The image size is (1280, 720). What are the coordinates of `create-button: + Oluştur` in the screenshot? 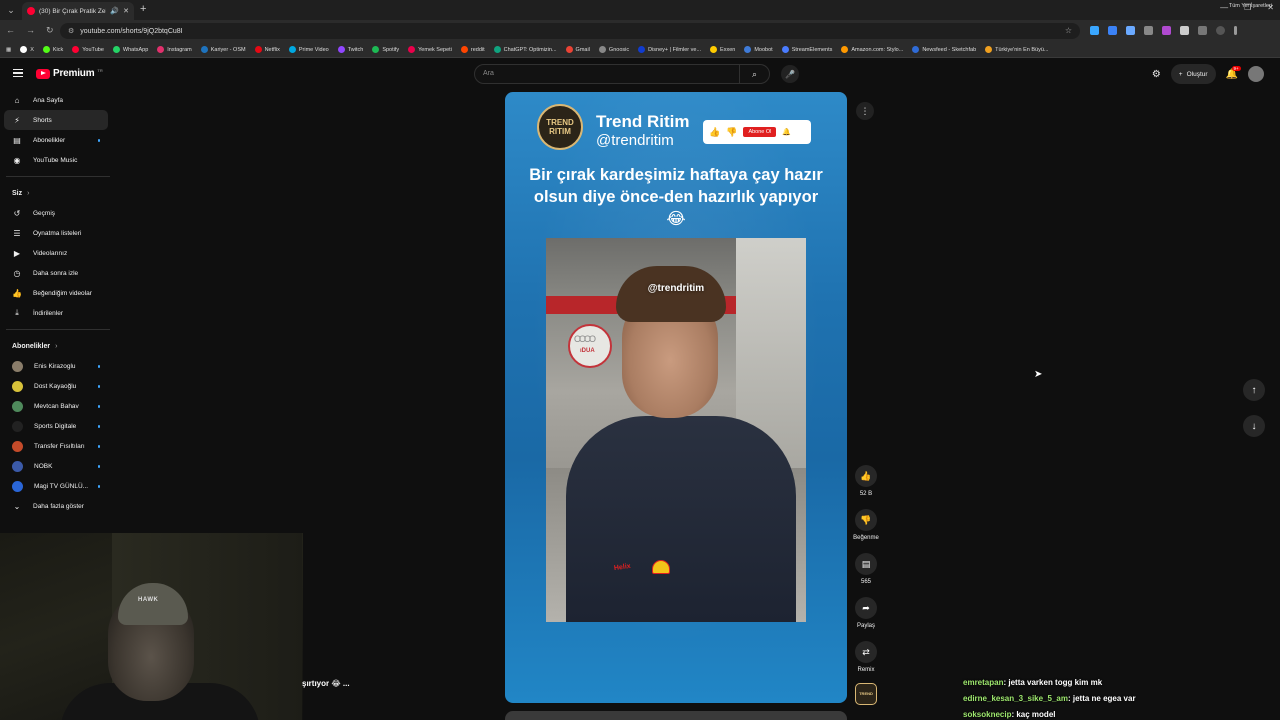 It's located at (1193, 74).